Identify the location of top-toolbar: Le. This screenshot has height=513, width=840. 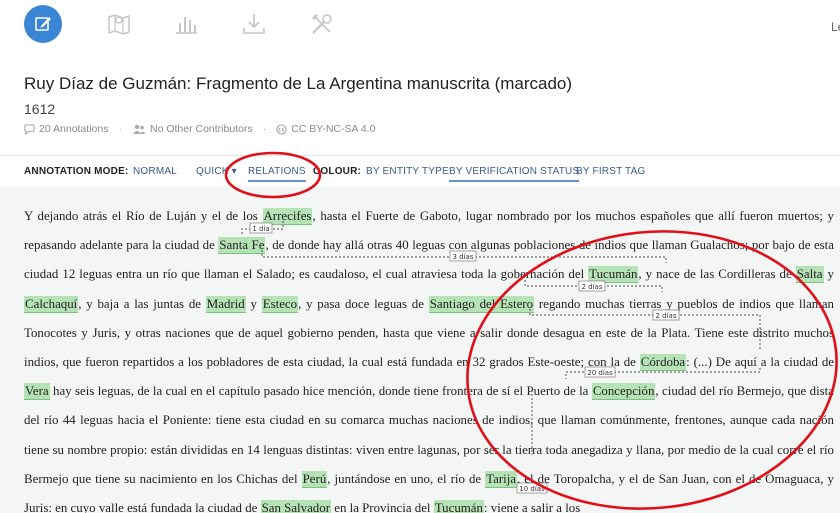
(420, 24).